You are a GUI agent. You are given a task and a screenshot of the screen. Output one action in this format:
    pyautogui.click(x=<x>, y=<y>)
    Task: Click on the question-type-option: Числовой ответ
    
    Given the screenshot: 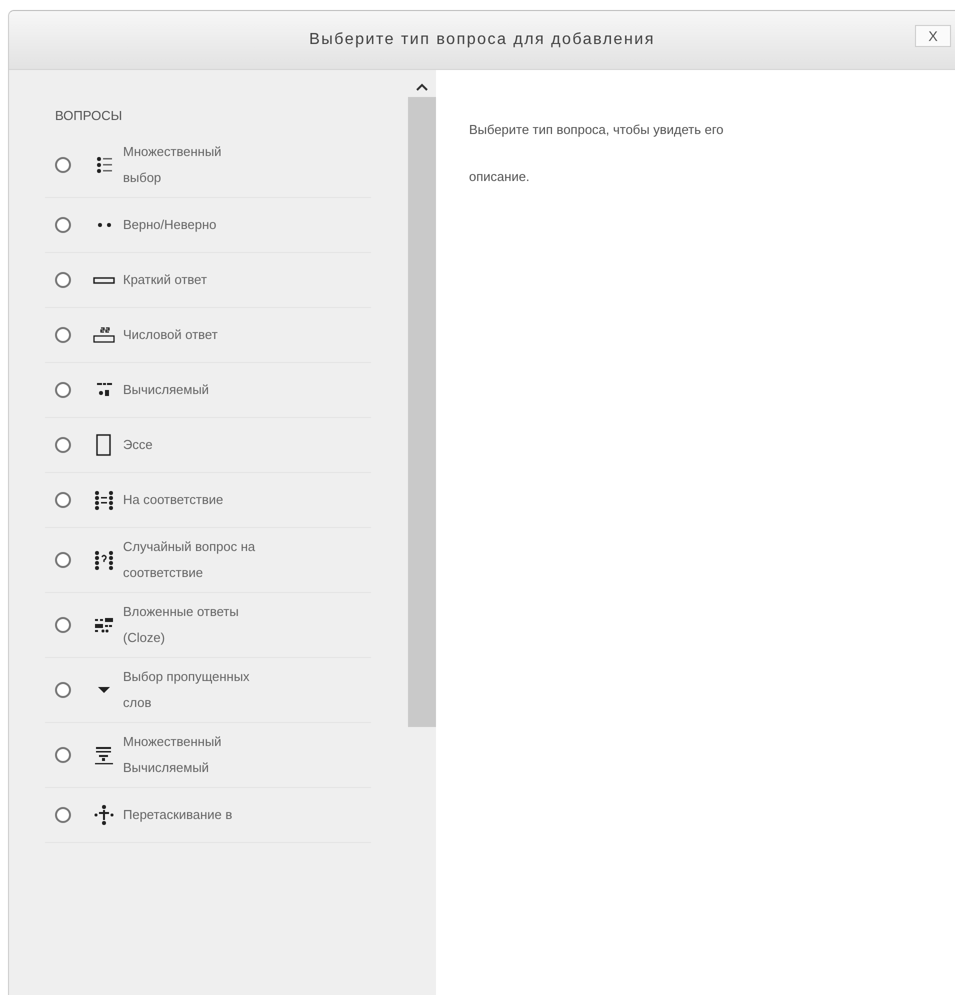 What is the action you would take?
    pyautogui.click(x=208, y=335)
    